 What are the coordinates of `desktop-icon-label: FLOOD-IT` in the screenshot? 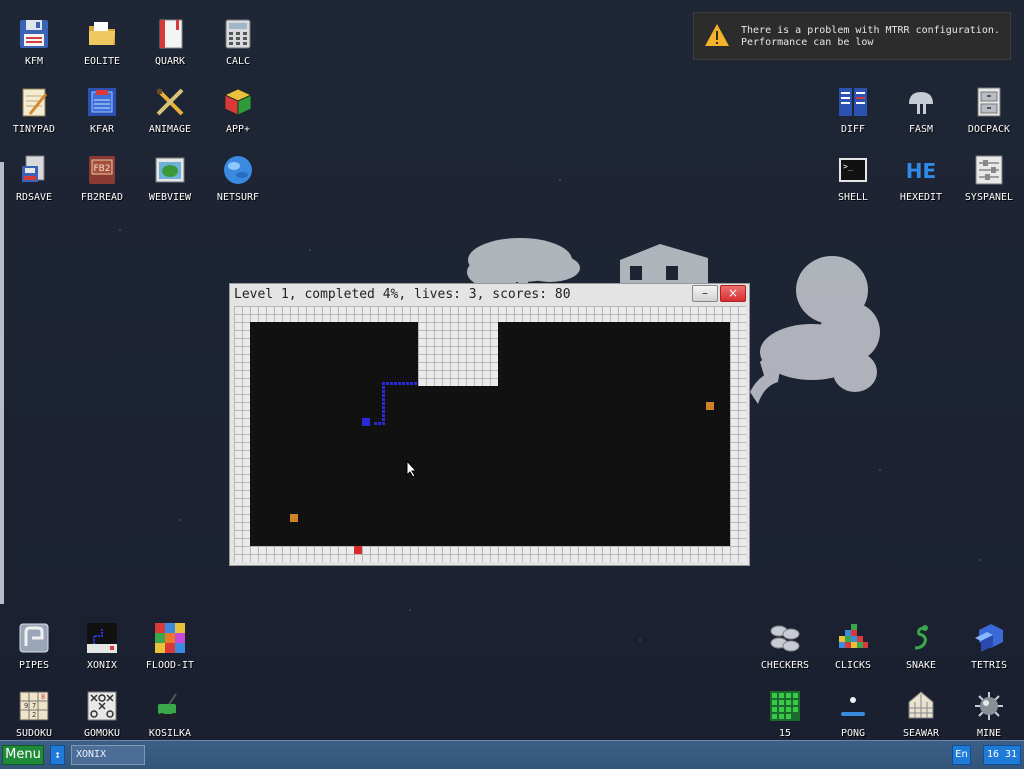 It's located at (170, 665).